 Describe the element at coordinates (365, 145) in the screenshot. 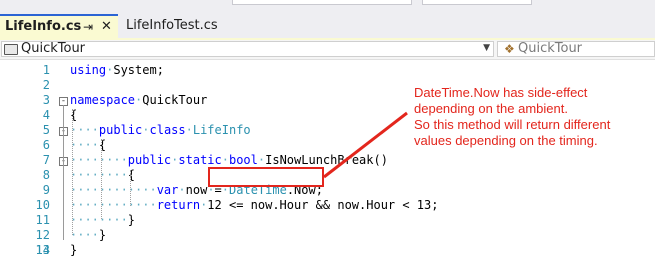

I see `arrow-line` at that location.